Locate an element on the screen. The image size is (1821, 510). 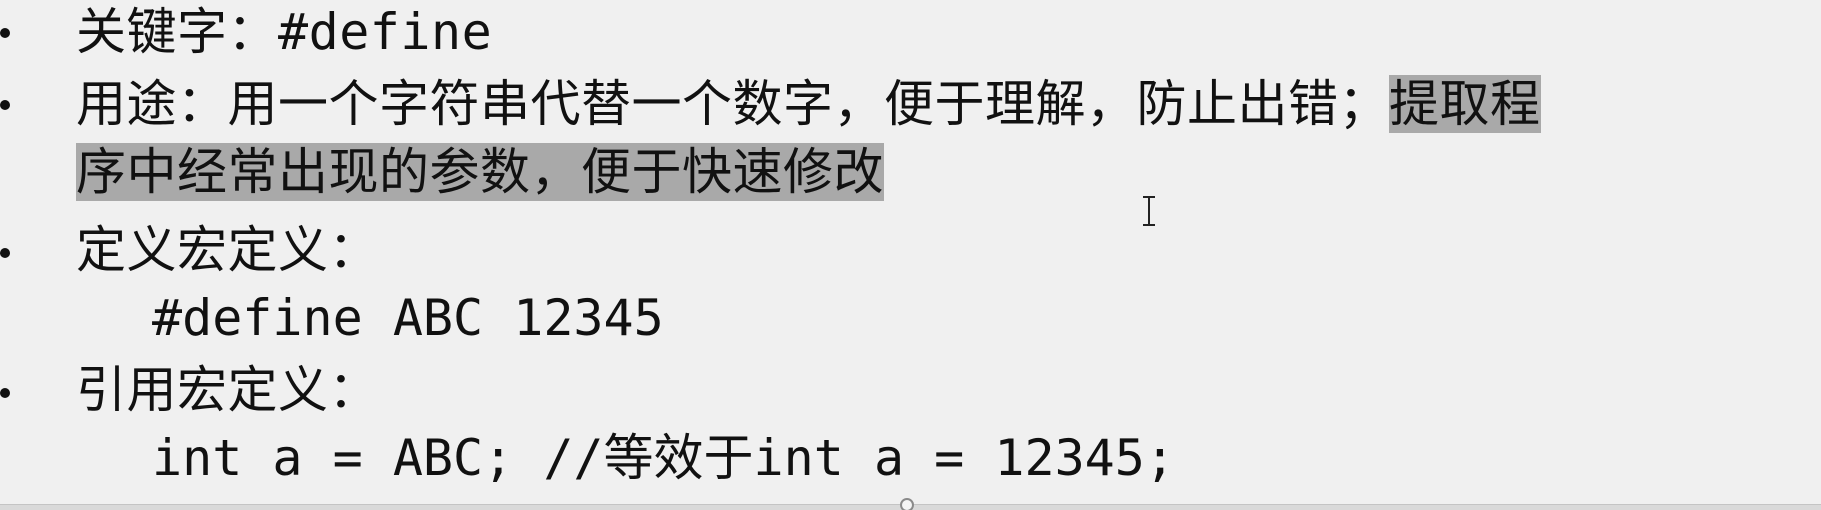
use-macro-code-comment: 等效于 is located at coordinates (678, 458).